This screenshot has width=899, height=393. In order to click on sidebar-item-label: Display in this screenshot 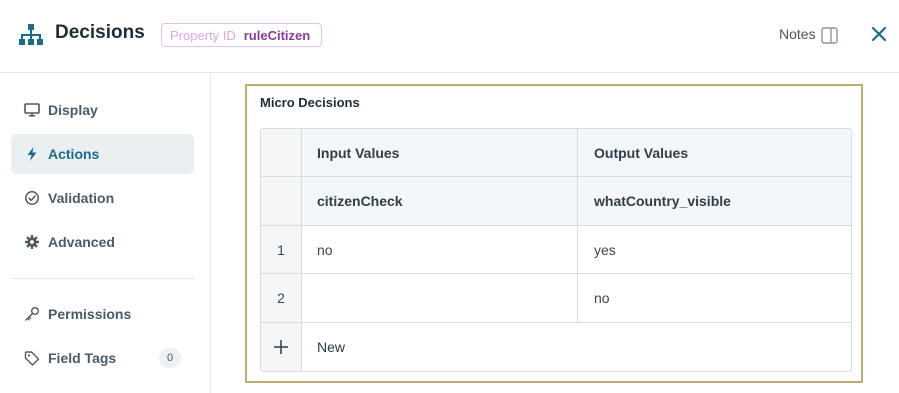, I will do `click(73, 110)`.